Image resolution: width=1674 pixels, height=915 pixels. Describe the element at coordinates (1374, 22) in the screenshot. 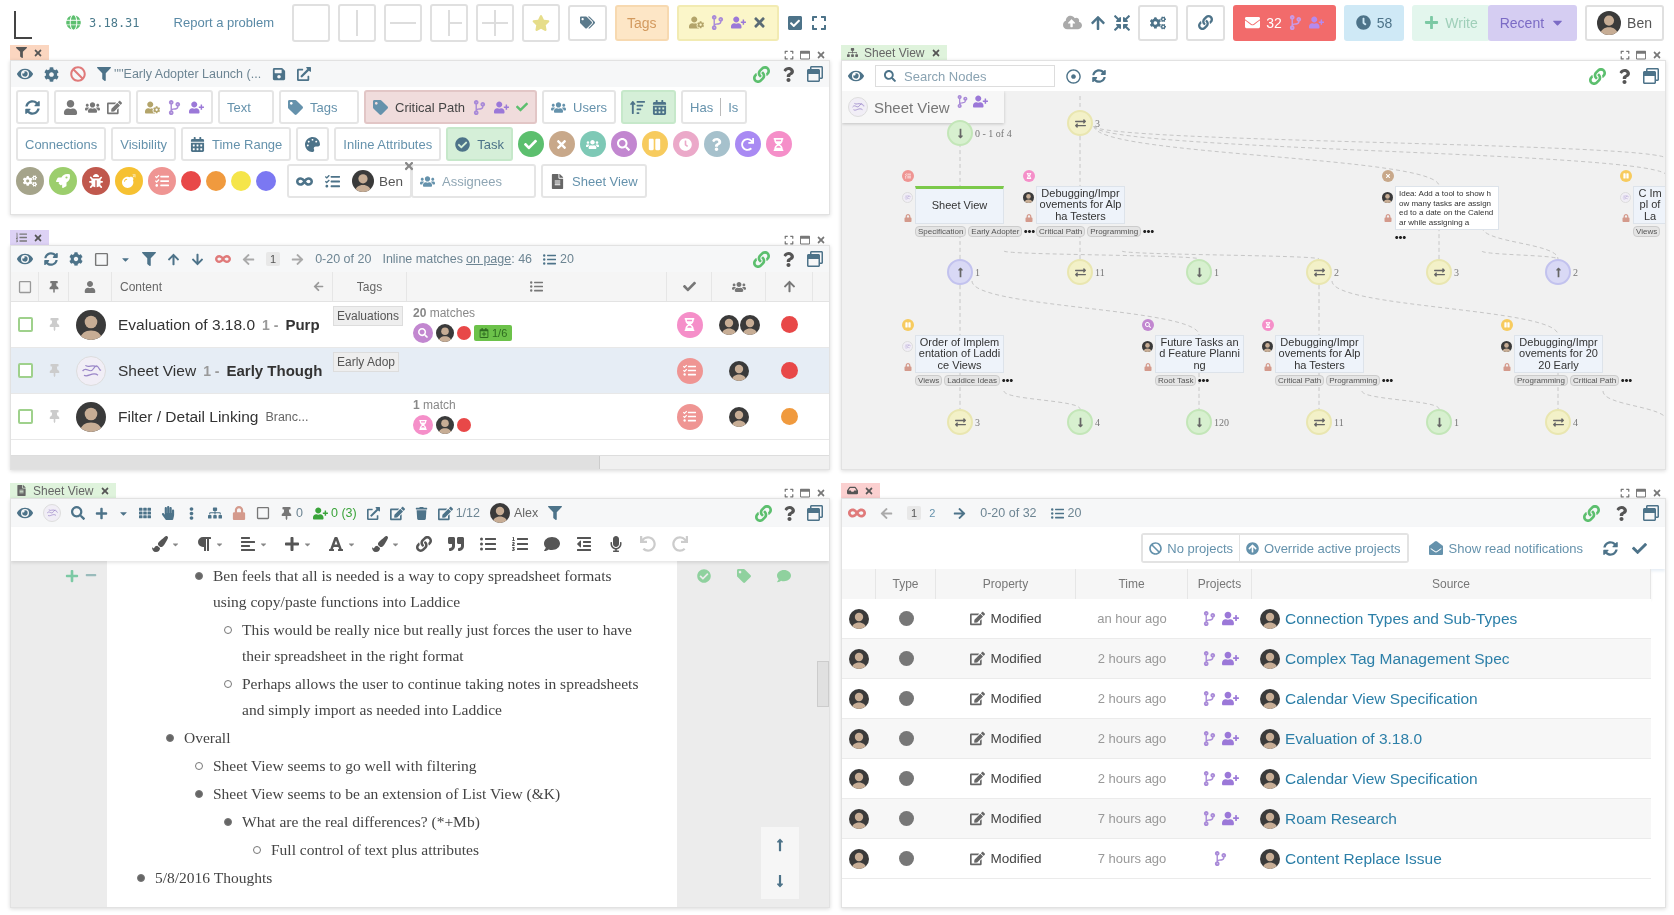

I see `timer-button: 58` at that location.